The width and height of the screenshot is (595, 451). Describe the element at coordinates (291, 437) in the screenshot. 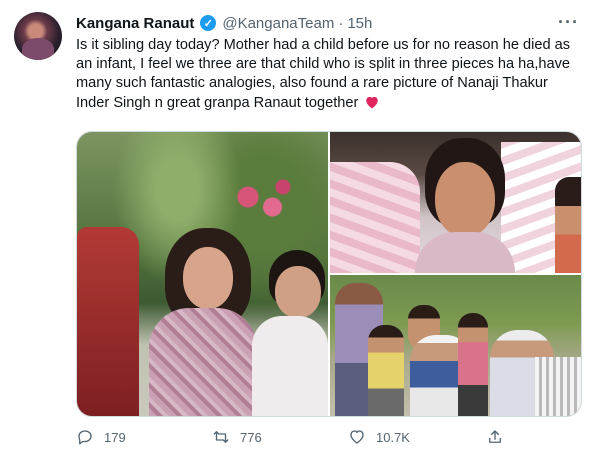

I see `tweet-actions: 179 776 10.7K` at that location.